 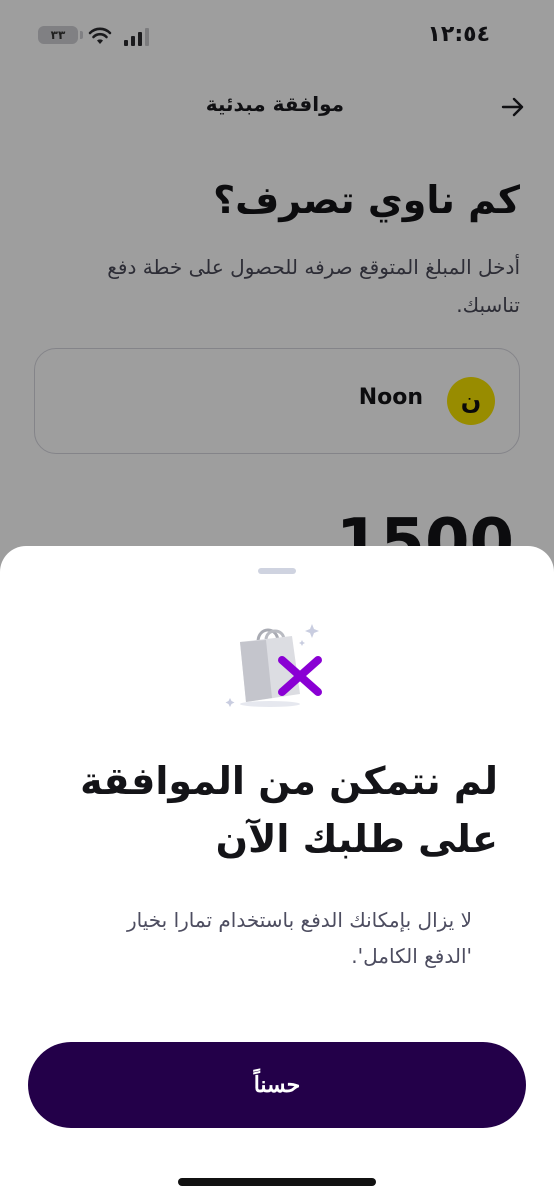 What do you see at coordinates (289, 810) in the screenshot?
I see `modal-title: لم نتمكن من الموافقة على طلبك الآن` at bounding box center [289, 810].